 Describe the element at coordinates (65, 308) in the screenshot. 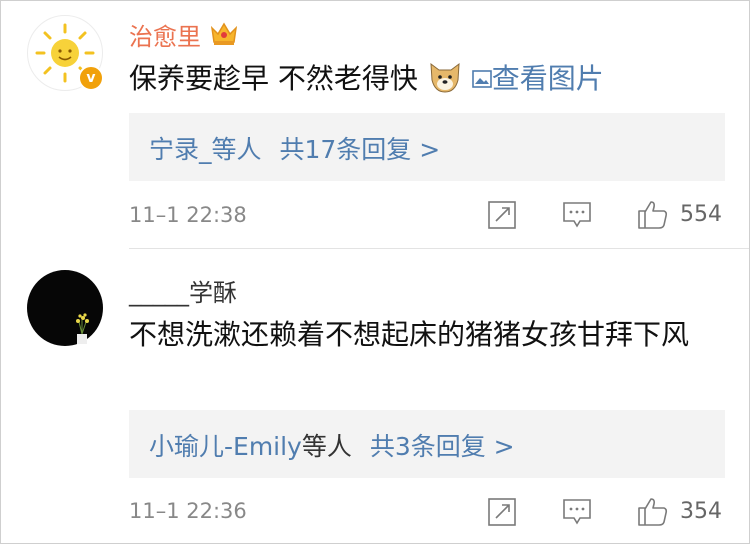

I see `avatar` at that location.